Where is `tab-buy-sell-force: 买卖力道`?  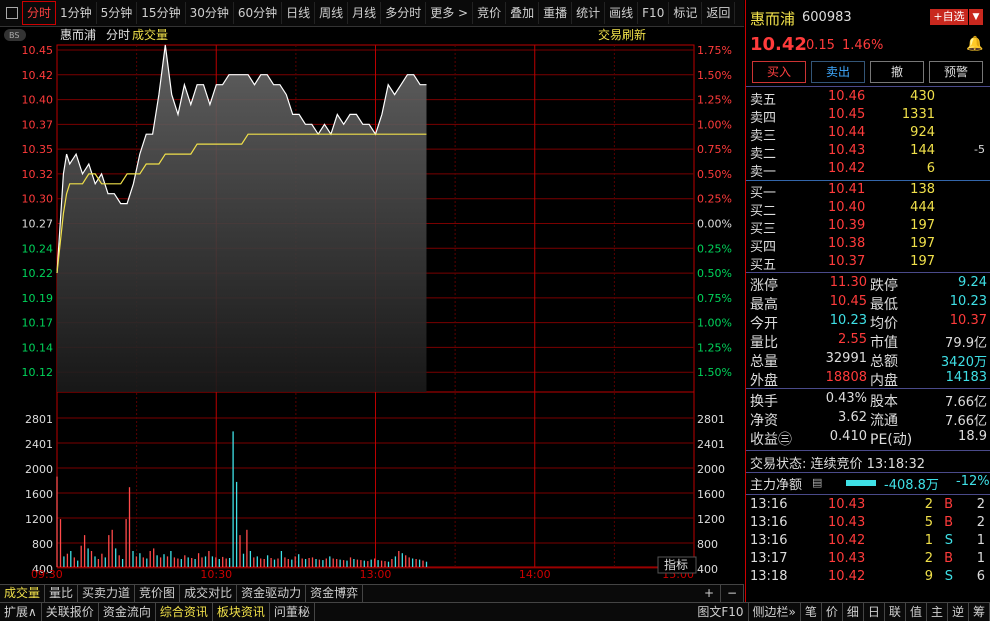
tab-buy-sell-force: 买卖力道 is located at coordinates (107, 593).